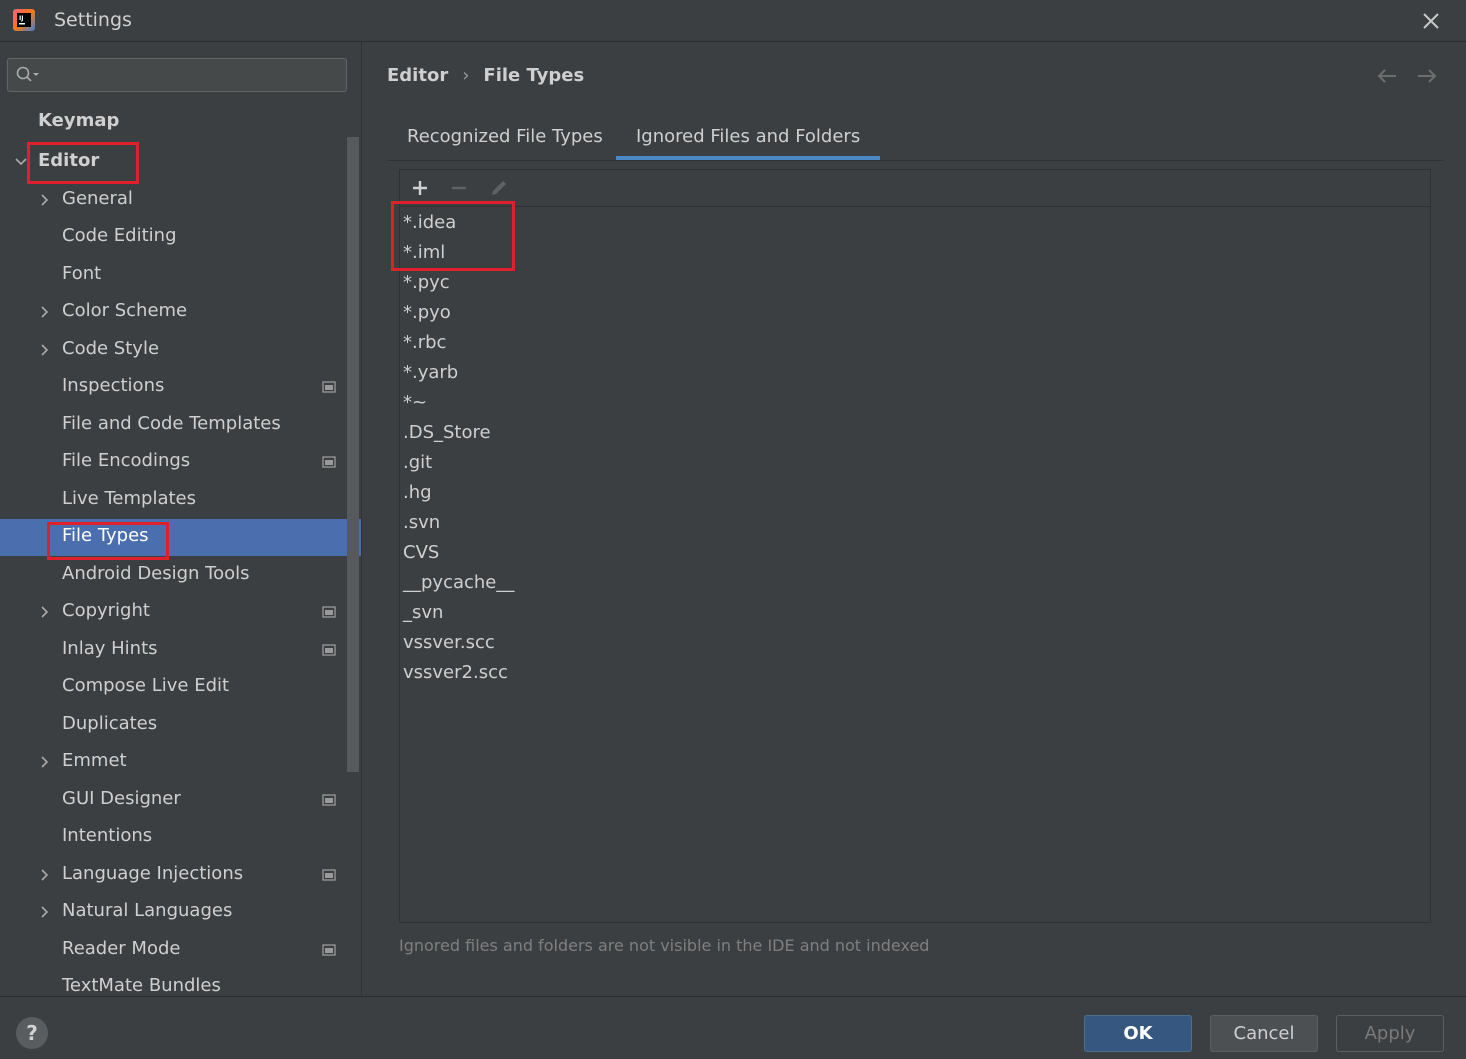 This screenshot has width=1466, height=1059. Describe the element at coordinates (415, 403) in the screenshot. I see `list-item: *~` at that location.